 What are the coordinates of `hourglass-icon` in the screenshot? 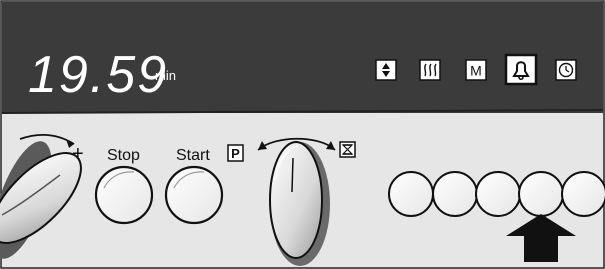 It's located at (347, 149).